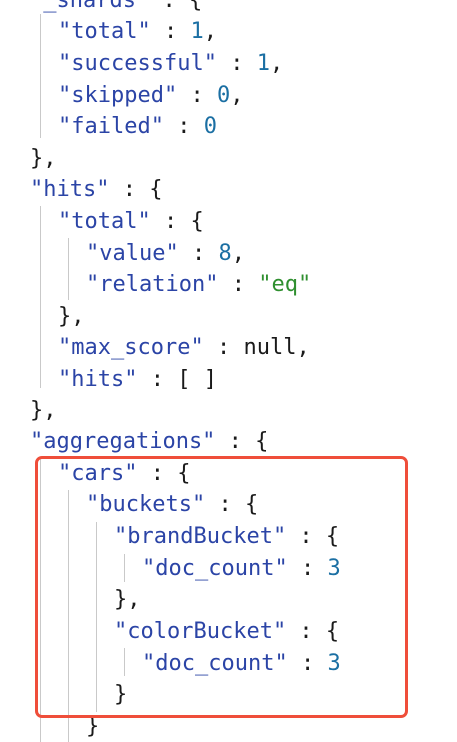 The image size is (457, 742). I want to click on json-key: "max_score", so click(131, 347).